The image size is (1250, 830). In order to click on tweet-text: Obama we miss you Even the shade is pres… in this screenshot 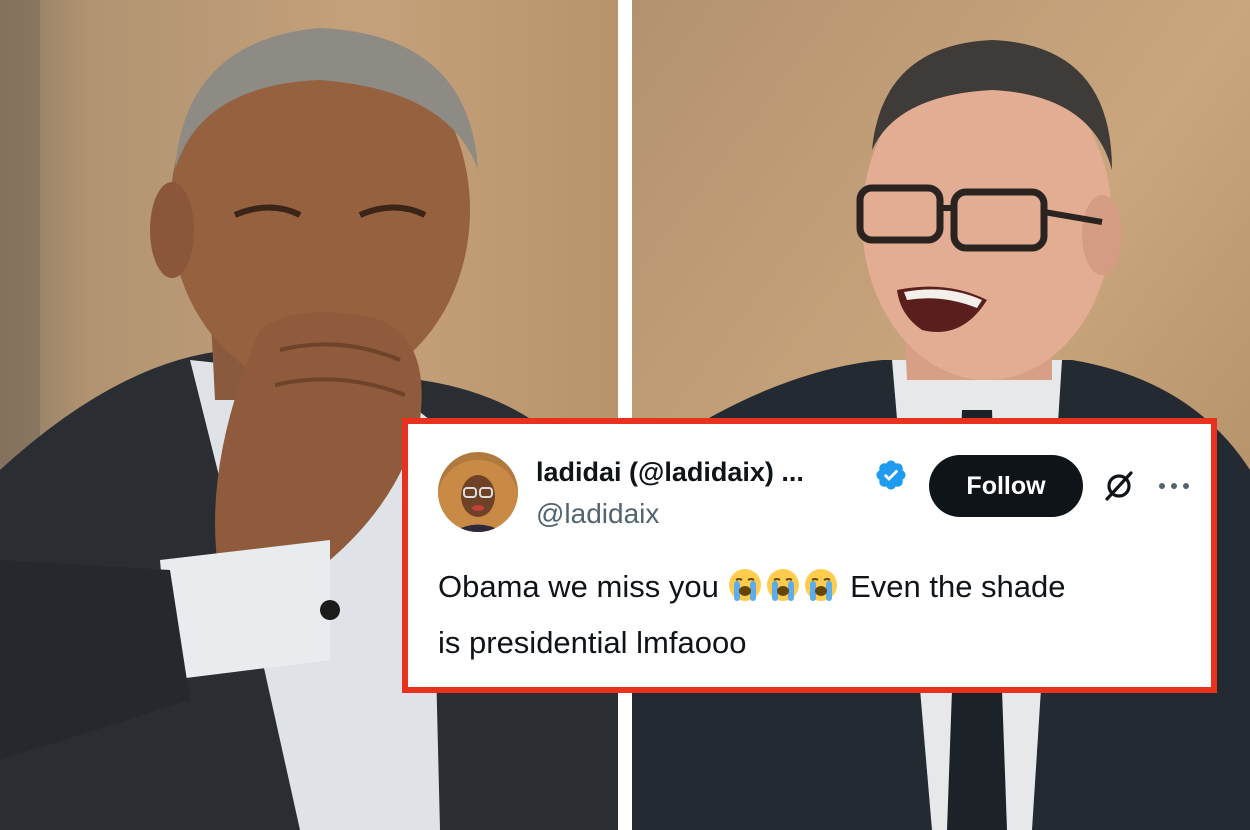, I will do `click(813, 615)`.